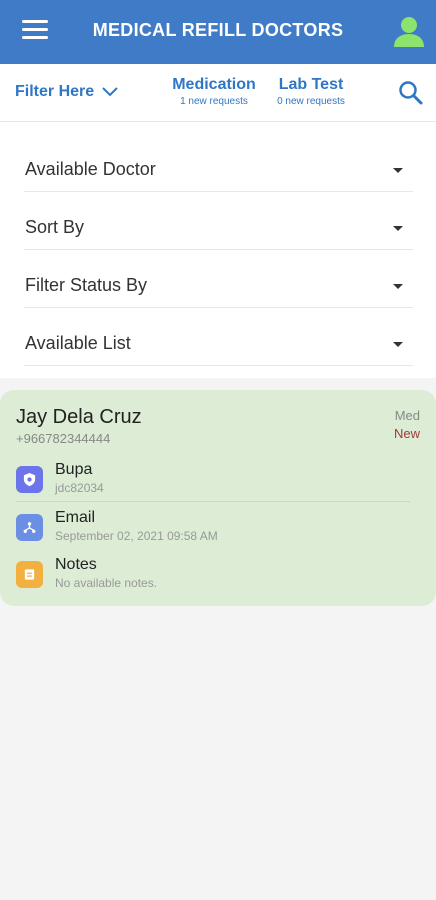  What do you see at coordinates (55, 91) in the screenshot?
I see `filter-label: Filter Here` at bounding box center [55, 91].